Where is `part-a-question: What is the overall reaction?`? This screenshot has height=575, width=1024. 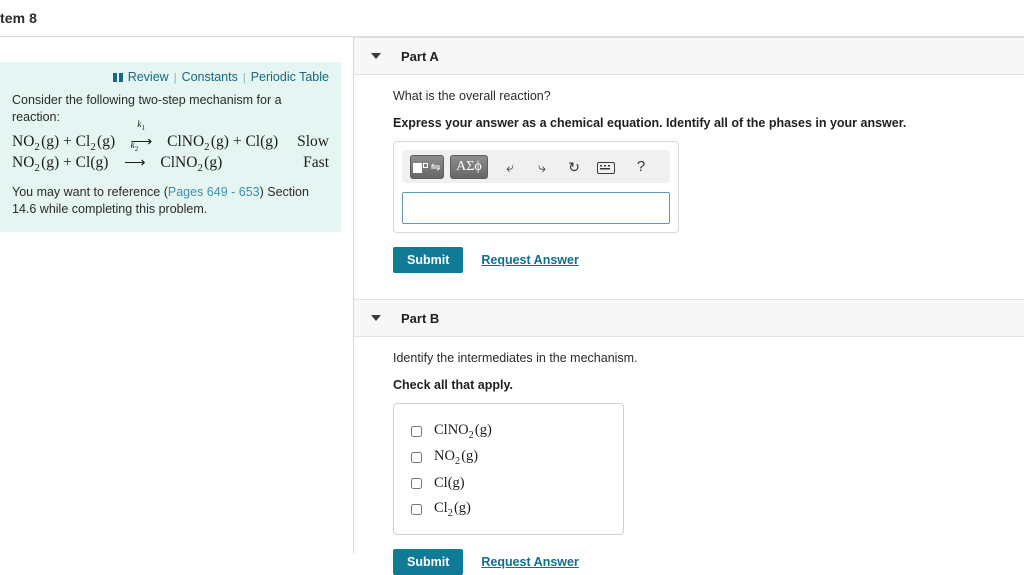
part-a-question: What is the overall reaction? is located at coordinates (472, 96).